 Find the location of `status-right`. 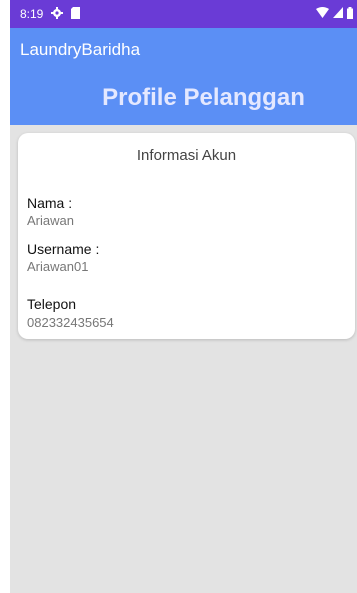

status-right is located at coordinates (334, 14).